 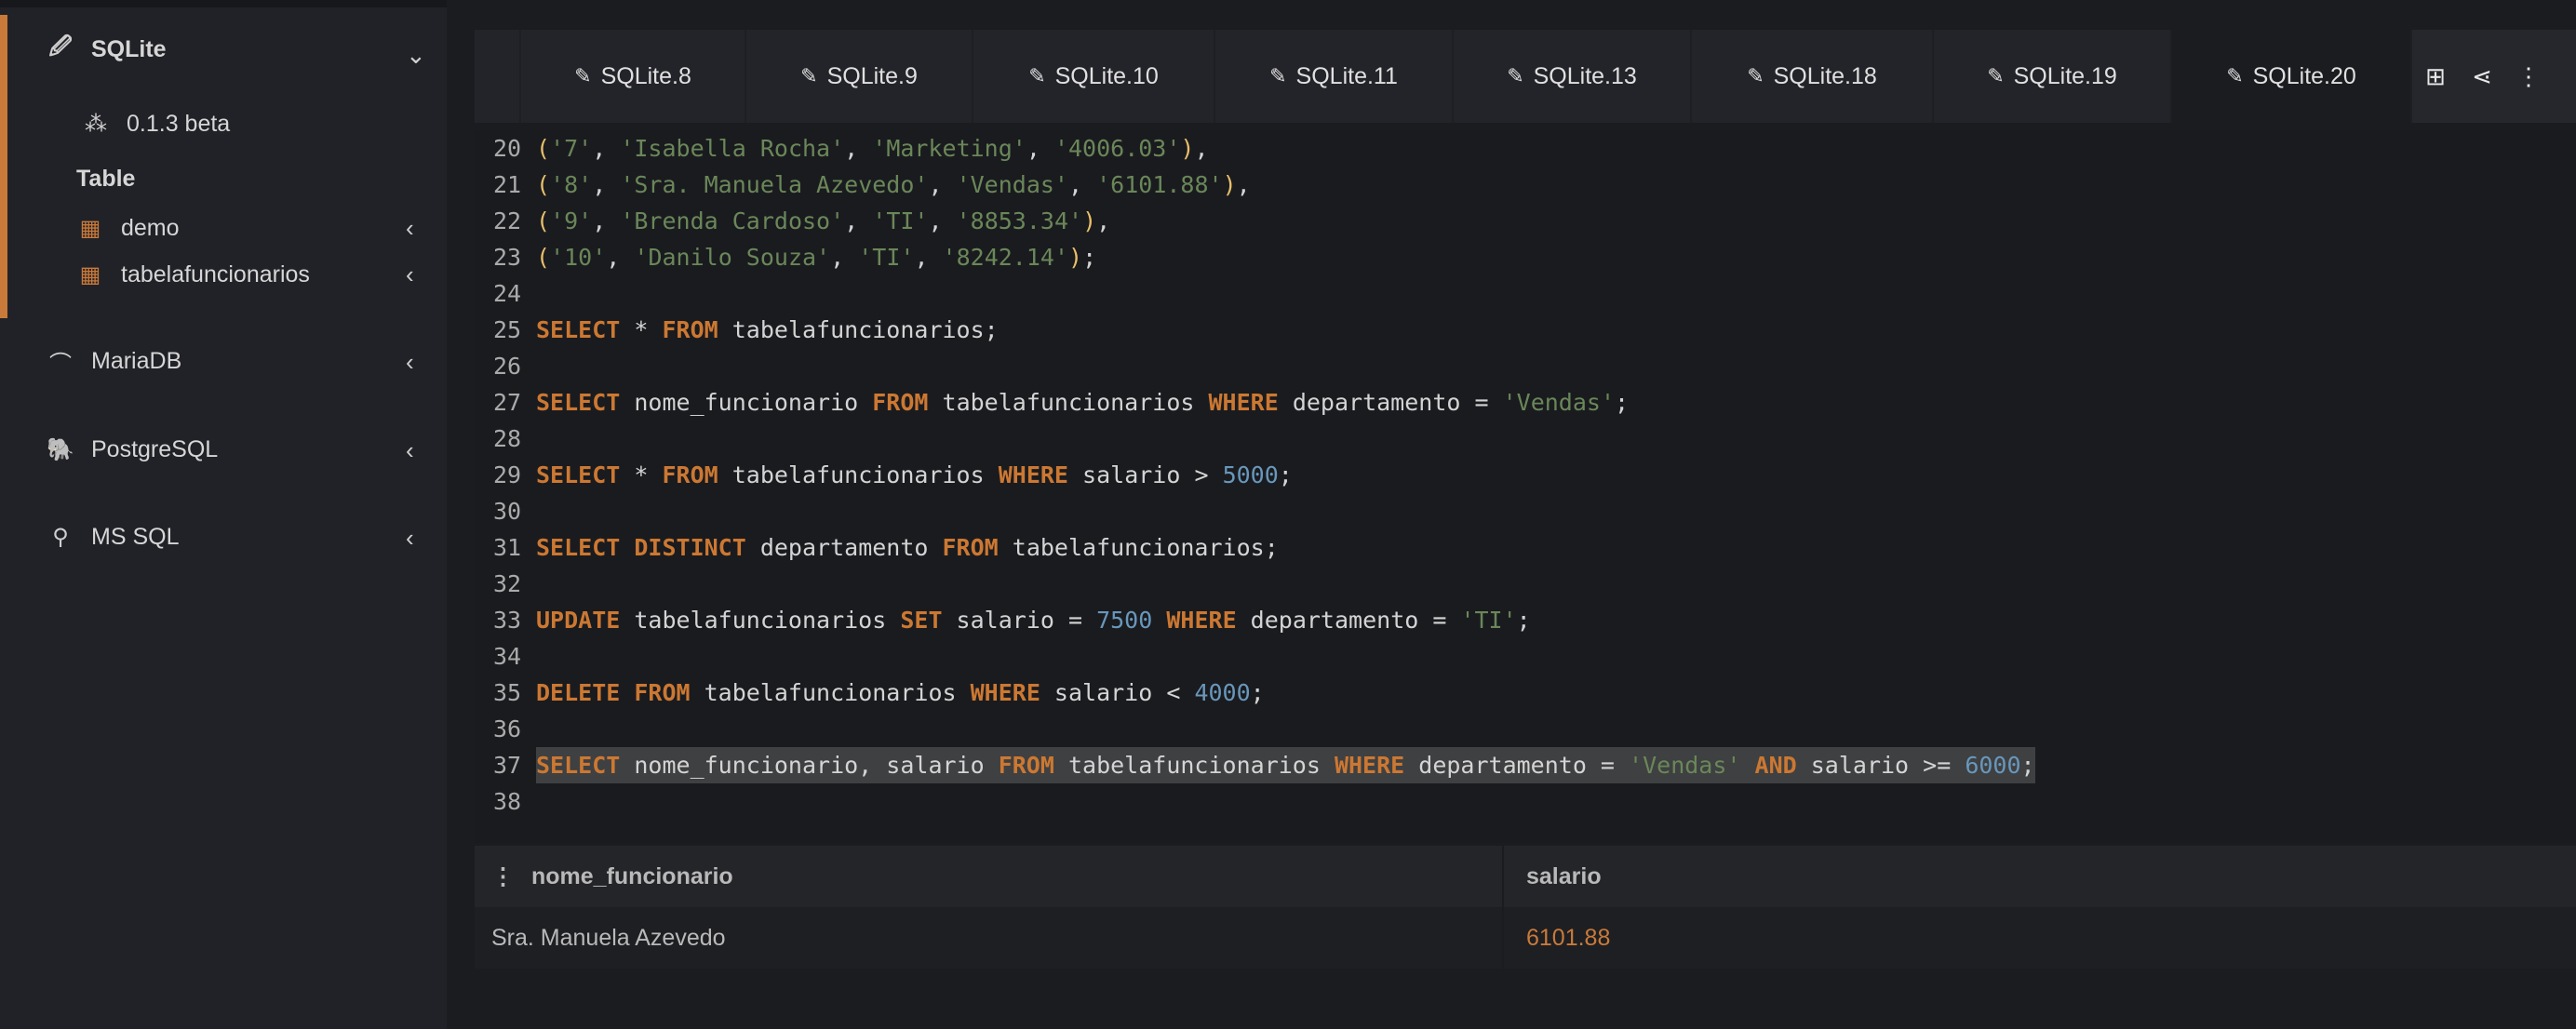 I want to click on token-str: 'Sra. Manuela Azevedo', so click(x=774, y=184).